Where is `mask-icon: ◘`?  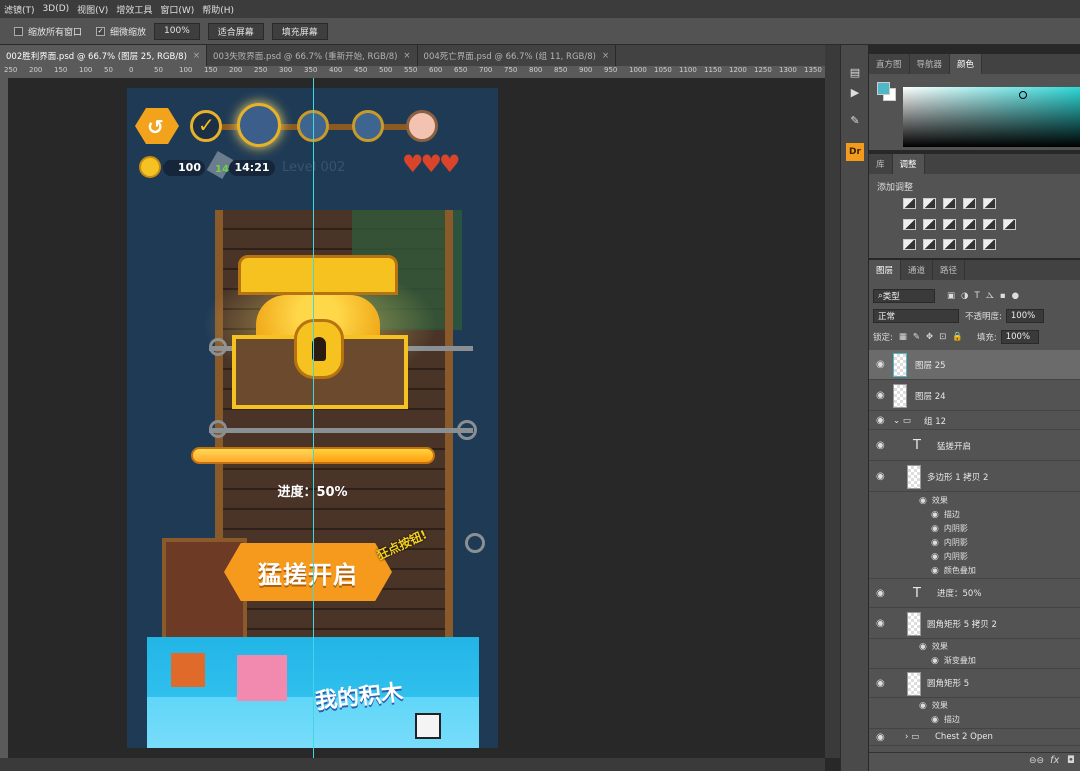
mask-icon: ◘ is located at coordinates (1071, 760).